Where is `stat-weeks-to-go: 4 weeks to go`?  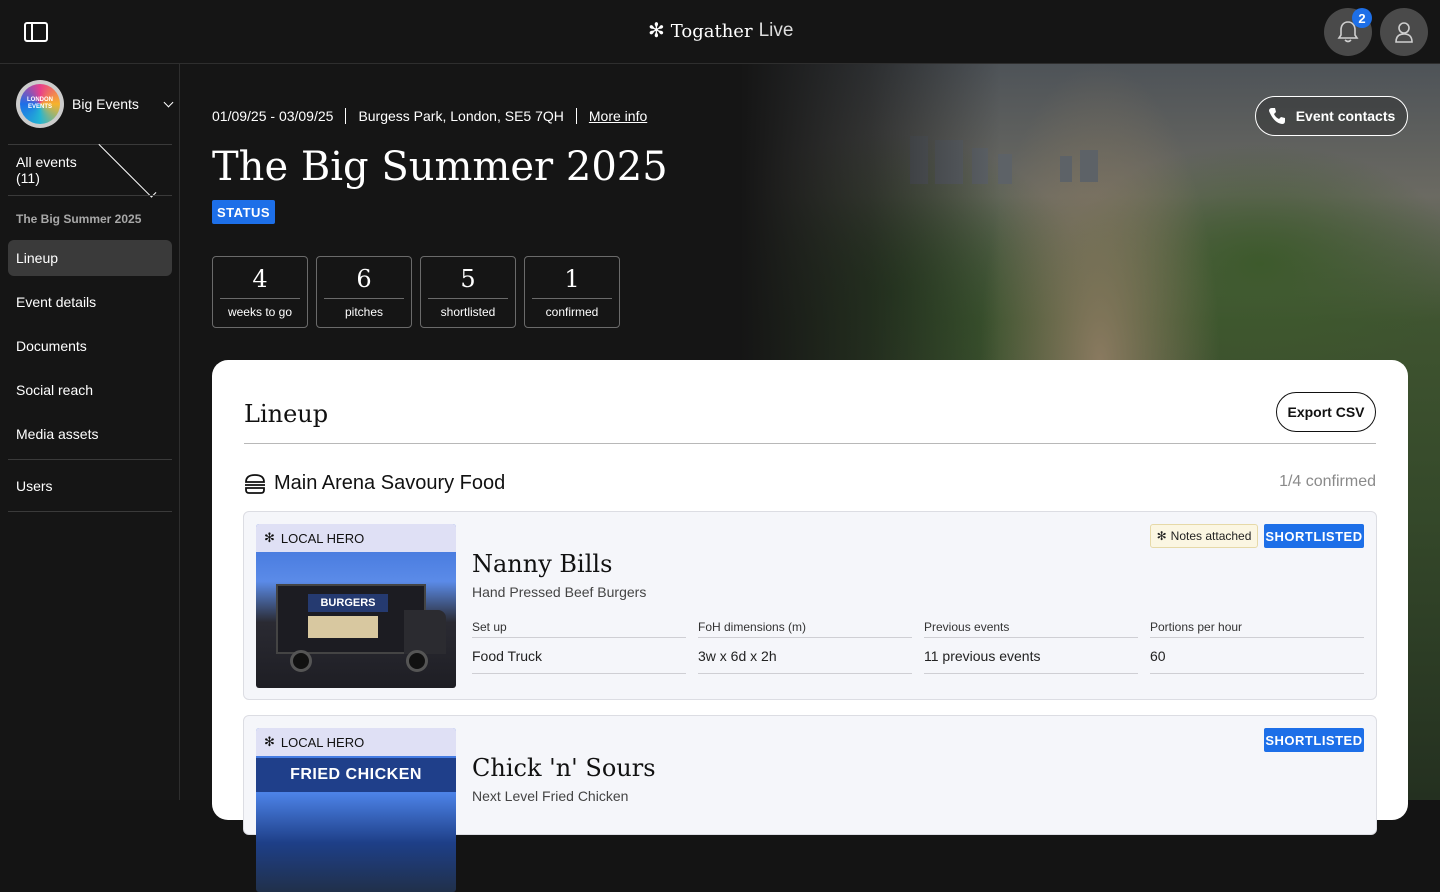
stat-weeks-to-go: 4 weeks to go is located at coordinates (260, 292).